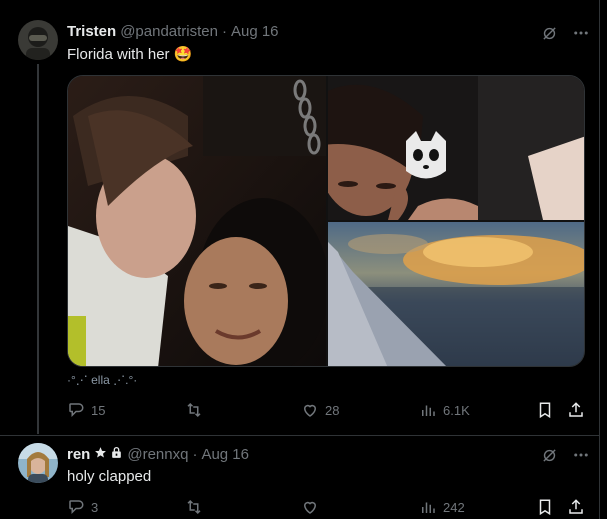 Image resolution: width=607 pixels, height=519 pixels. Describe the element at coordinates (98, 410) in the screenshot. I see `reply-count: 15` at that location.